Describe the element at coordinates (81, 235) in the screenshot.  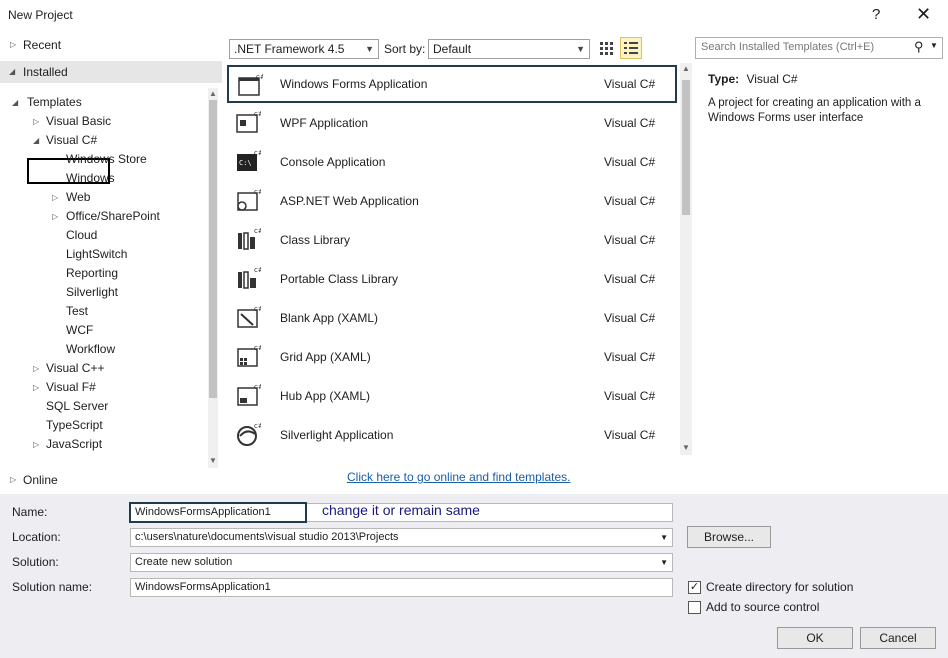
I see `tree-item-cloud: Cloud` at that location.